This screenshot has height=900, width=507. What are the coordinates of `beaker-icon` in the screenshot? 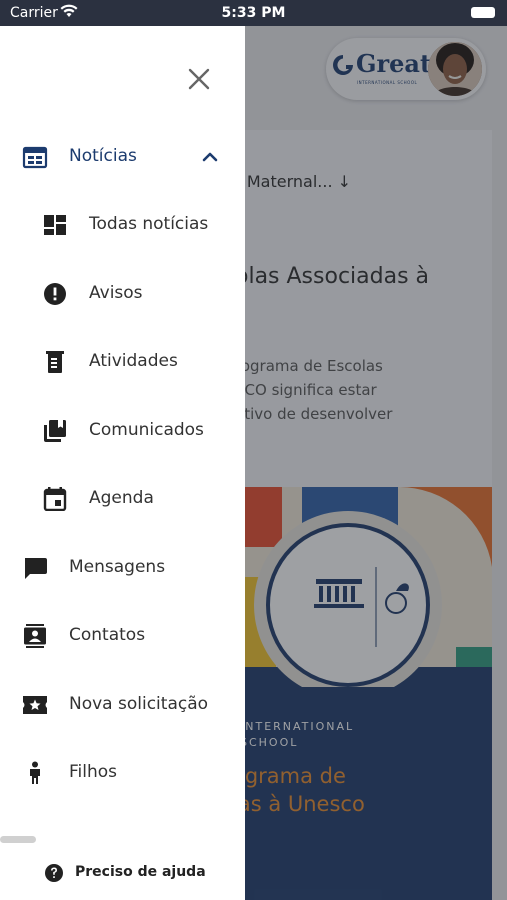 It's located at (55, 362).